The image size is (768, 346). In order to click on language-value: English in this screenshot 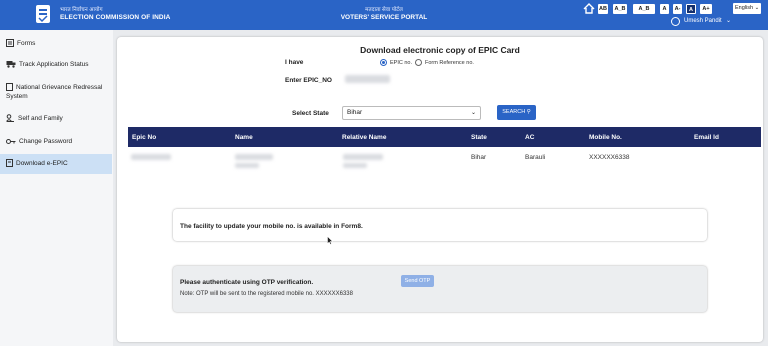, I will do `click(744, 8)`.